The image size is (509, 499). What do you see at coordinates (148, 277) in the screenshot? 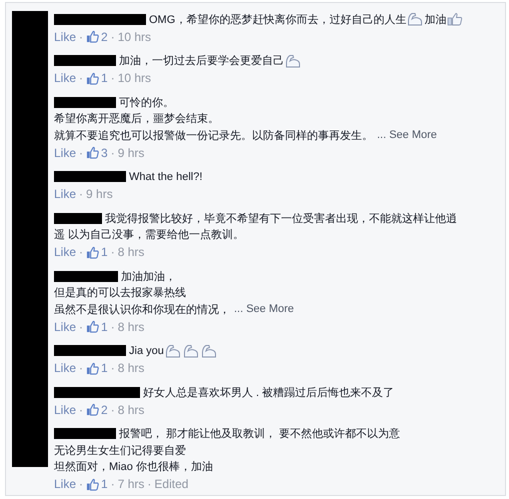
I see `comment-text: 加油加油，` at bounding box center [148, 277].